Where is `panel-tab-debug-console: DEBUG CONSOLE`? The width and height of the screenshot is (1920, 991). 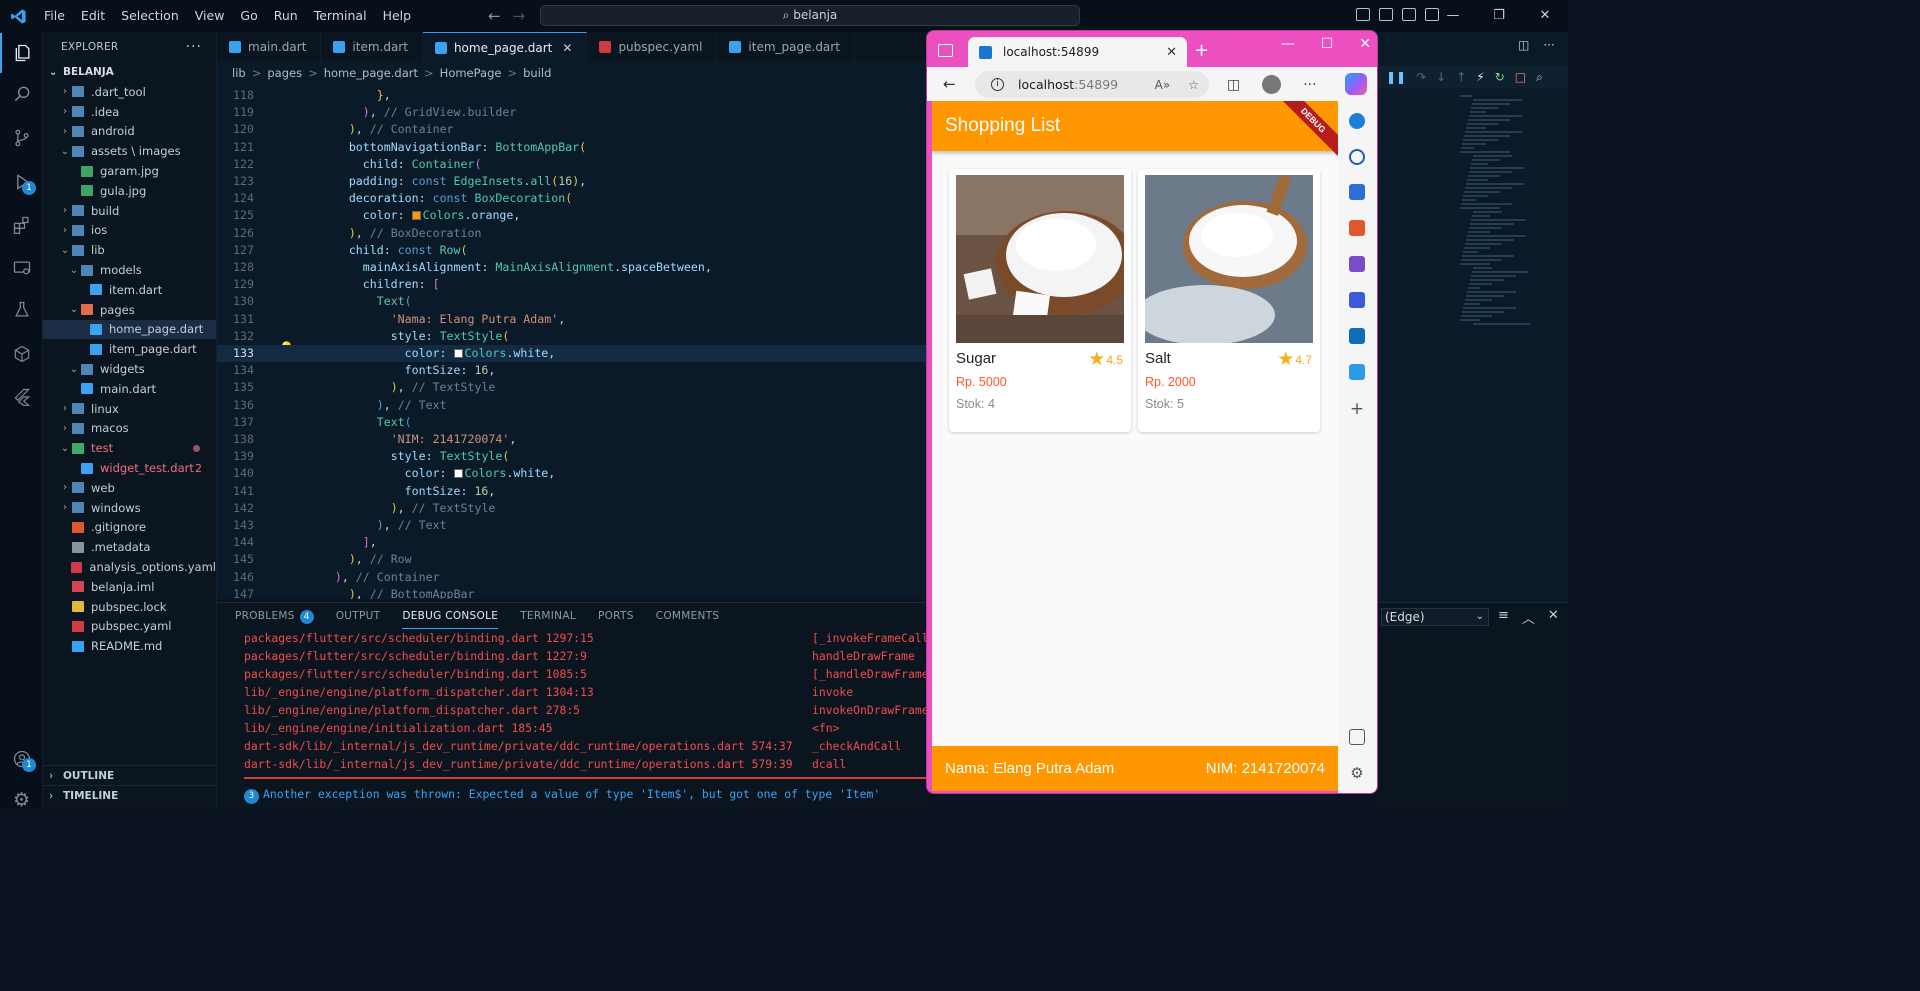
panel-tab-debug-console: DEBUG CONSOLE is located at coordinates (450, 616).